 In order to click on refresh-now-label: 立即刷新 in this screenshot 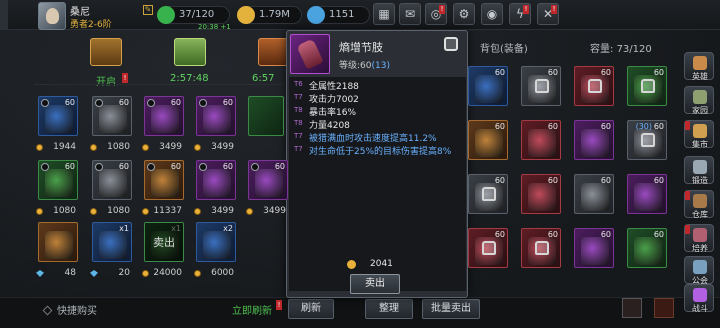, I will do `click(252, 309)`.